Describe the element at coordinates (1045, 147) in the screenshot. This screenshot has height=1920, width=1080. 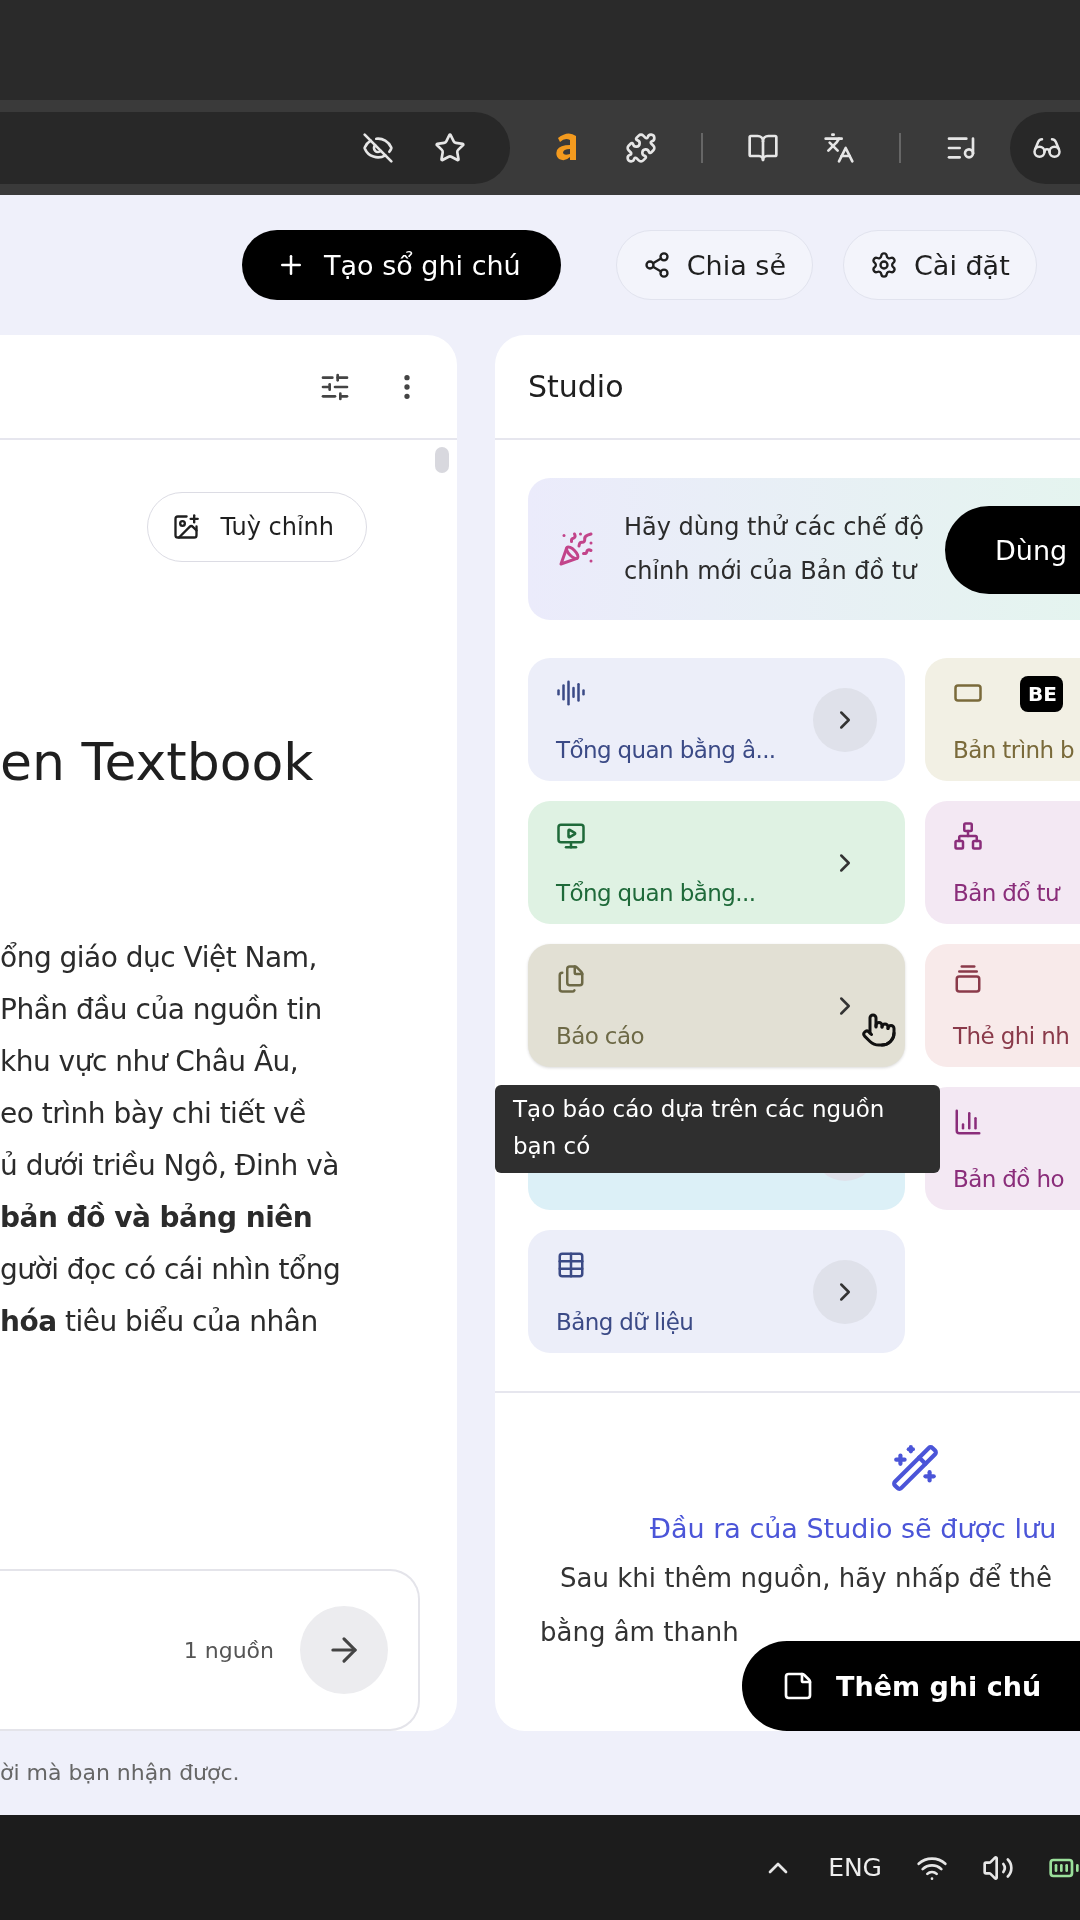
I see `profile-button` at that location.